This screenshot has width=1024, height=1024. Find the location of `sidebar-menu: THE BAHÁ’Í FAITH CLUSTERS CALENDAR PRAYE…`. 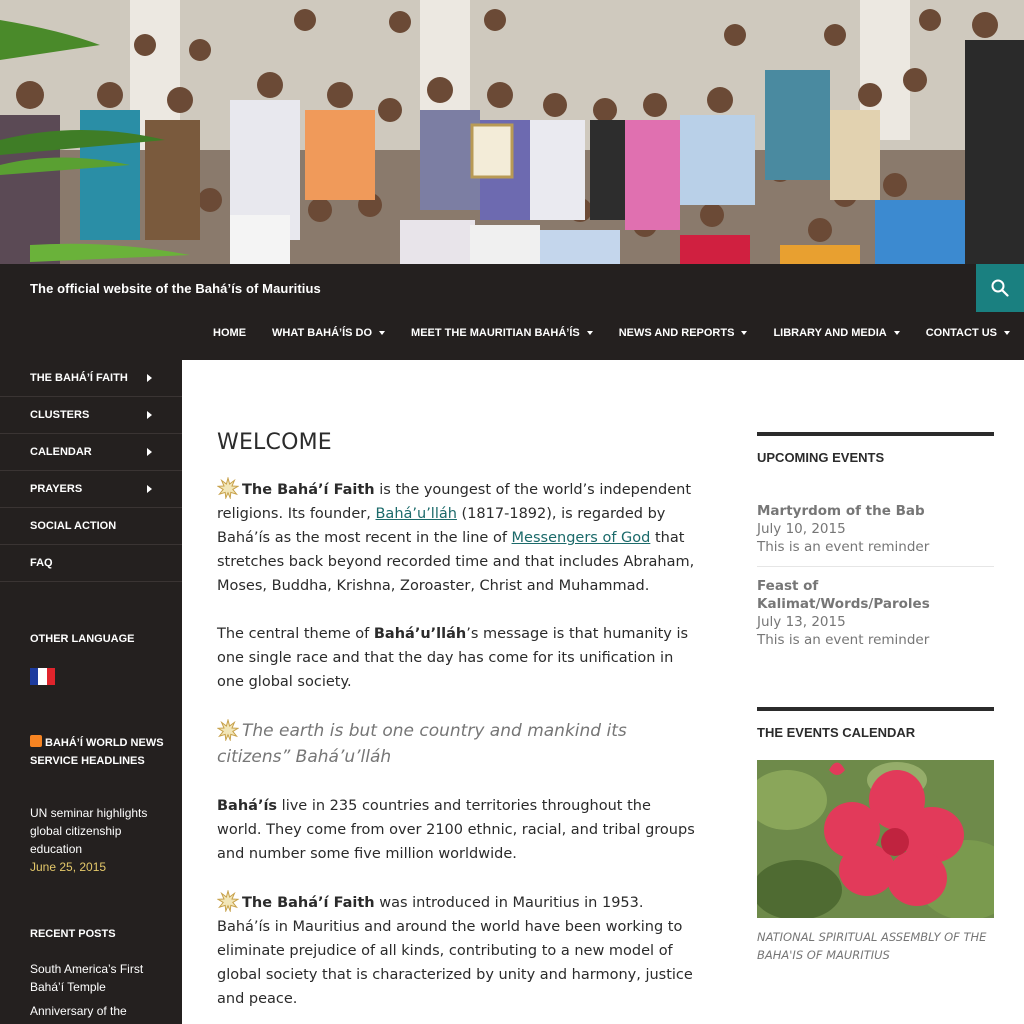

sidebar-menu: THE BAHÁ’Í FAITH CLUSTERS CALENDAR PRAYE… is located at coordinates (91, 471).